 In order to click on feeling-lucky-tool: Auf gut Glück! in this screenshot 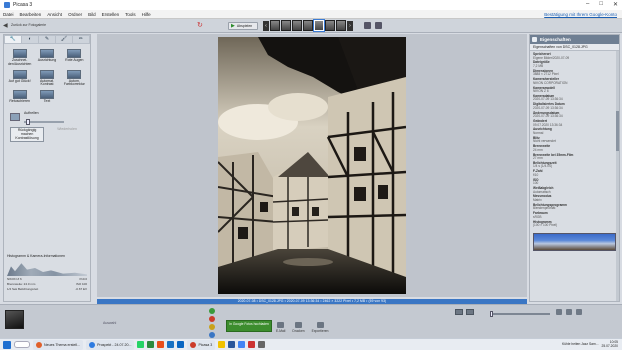, I will do `click(19, 78)`.